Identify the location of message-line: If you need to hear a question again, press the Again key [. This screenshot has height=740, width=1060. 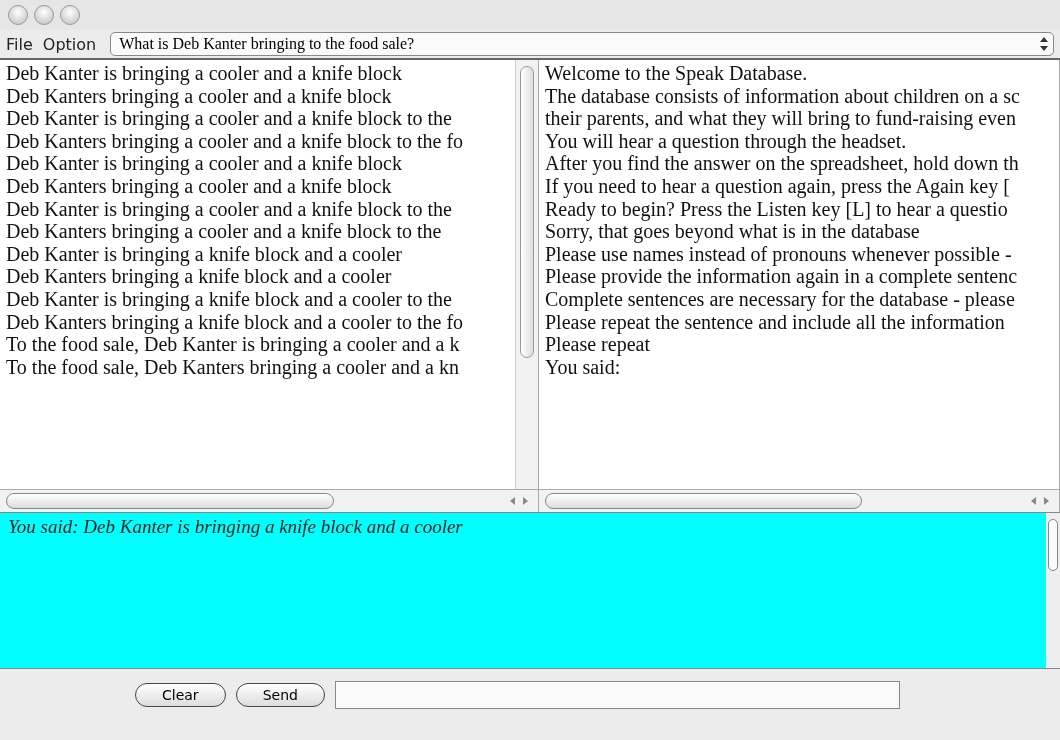
(778, 186).